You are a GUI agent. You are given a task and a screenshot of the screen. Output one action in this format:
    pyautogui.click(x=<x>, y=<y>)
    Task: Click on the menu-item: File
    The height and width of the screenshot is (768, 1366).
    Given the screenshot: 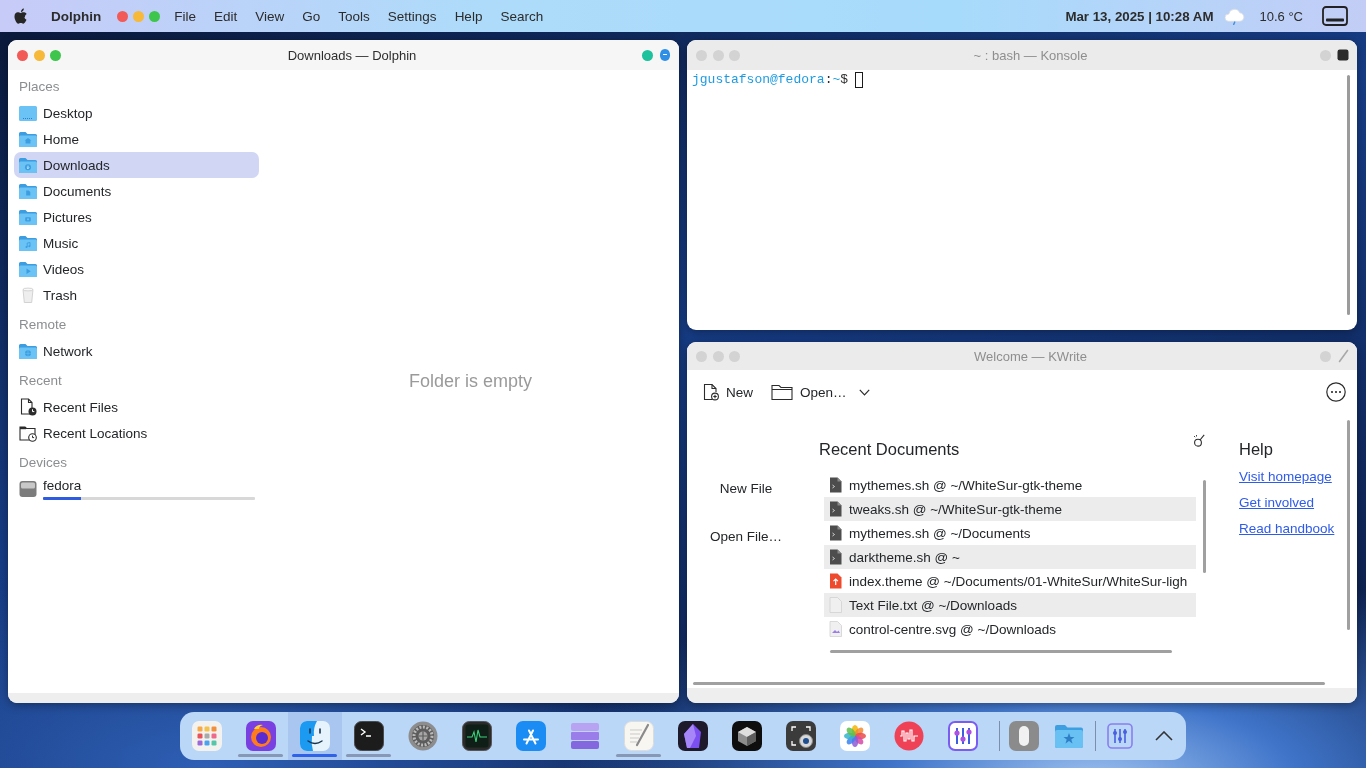 What is the action you would take?
    pyautogui.click(x=185, y=16)
    